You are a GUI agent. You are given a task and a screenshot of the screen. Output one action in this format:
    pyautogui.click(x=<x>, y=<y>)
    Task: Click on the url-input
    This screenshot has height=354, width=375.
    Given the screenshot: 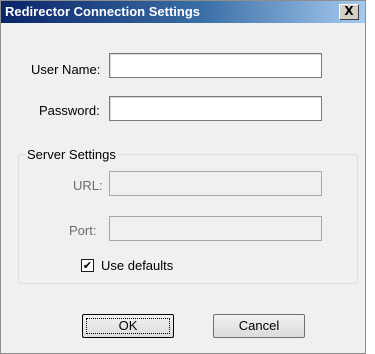 What is the action you would take?
    pyautogui.click(x=215, y=183)
    